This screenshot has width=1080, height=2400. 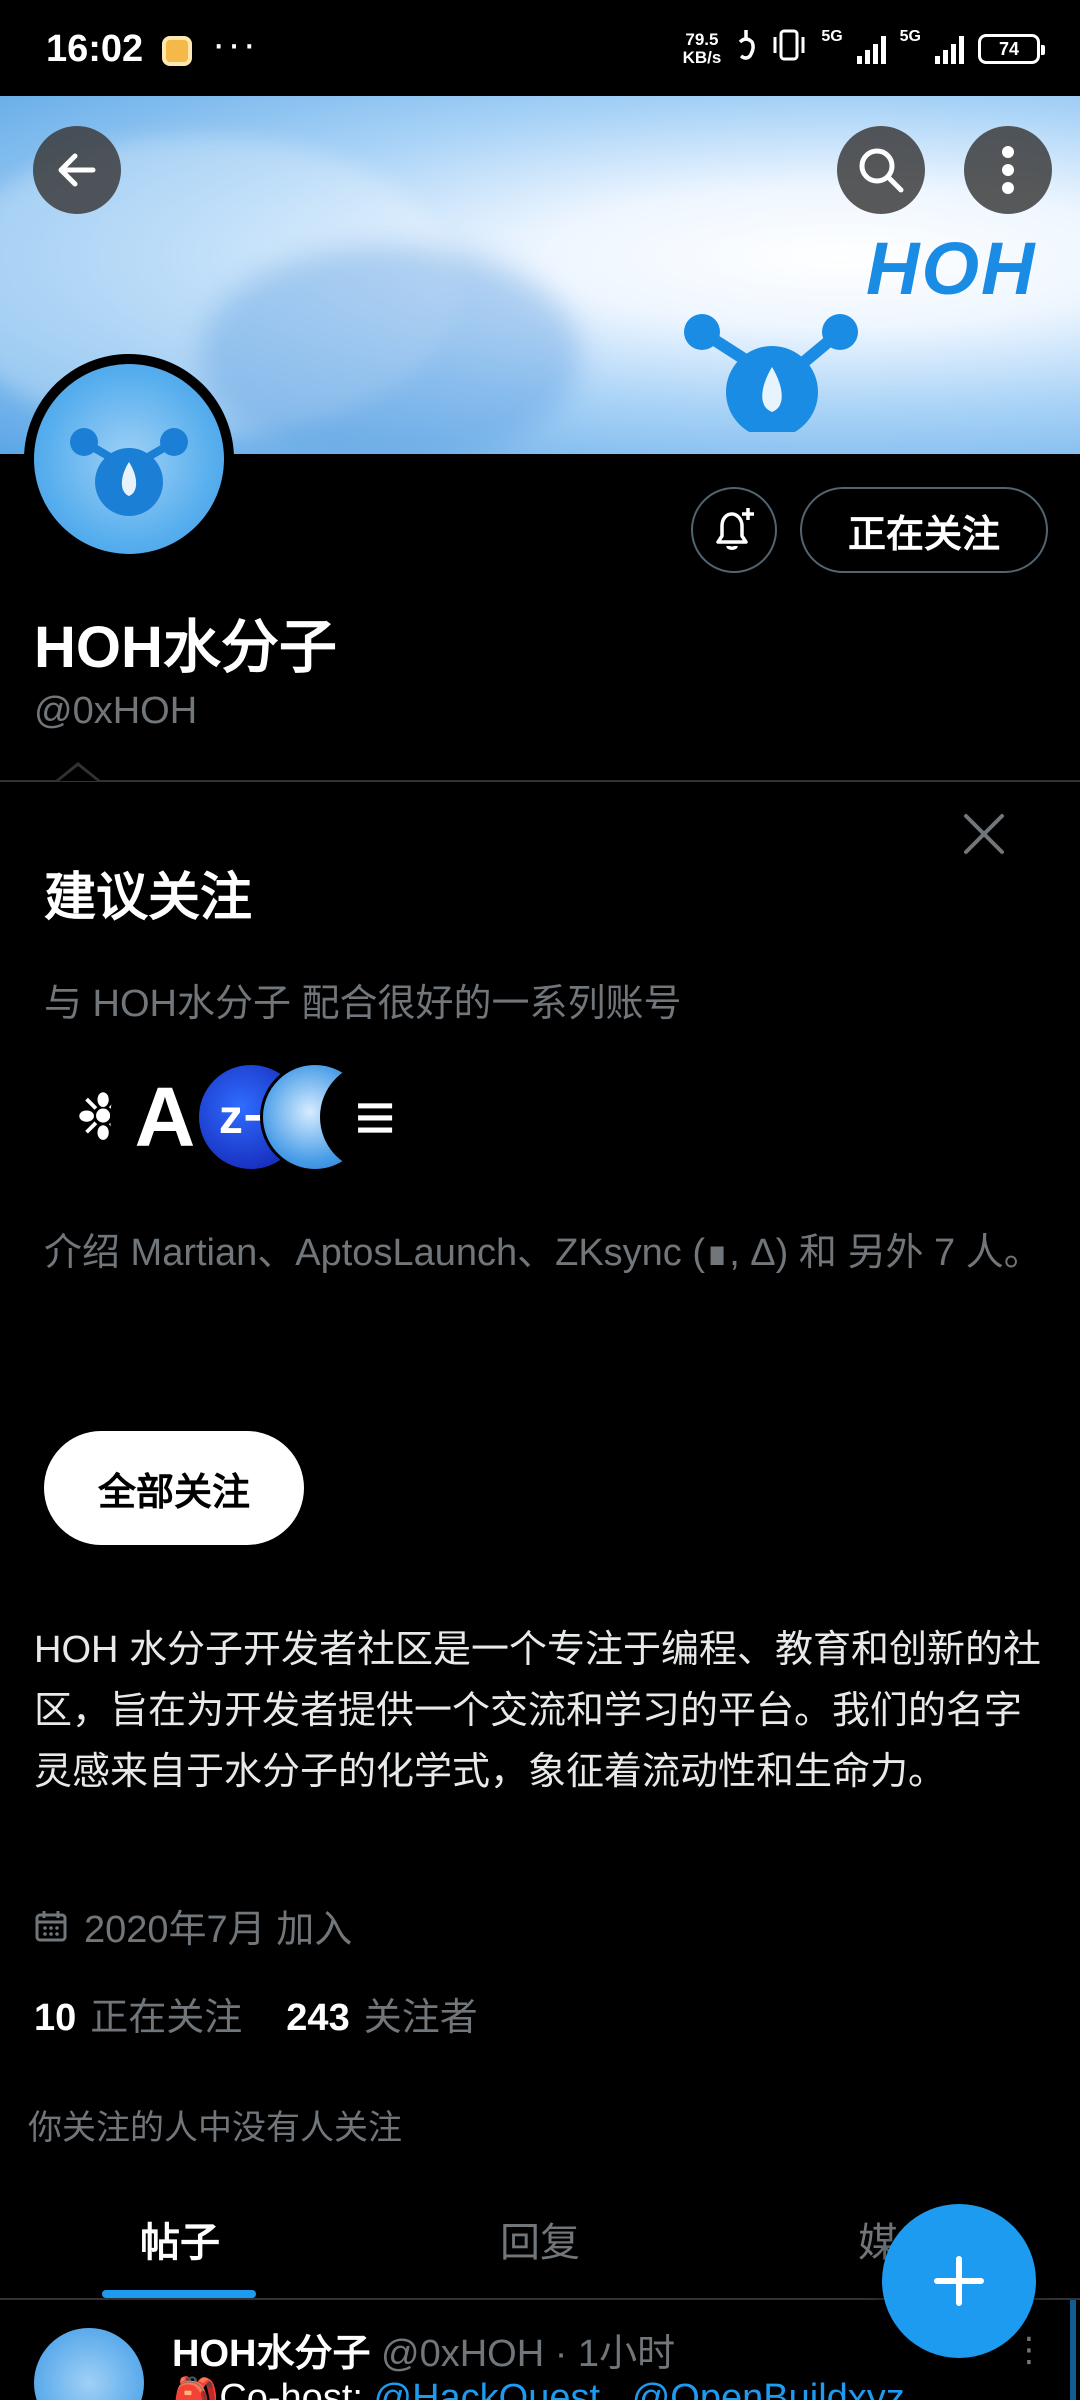 What do you see at coordinates (951, 268) in the screenshot?
I see `banner-logo-text: HOH` at bounding box center [951, 268].